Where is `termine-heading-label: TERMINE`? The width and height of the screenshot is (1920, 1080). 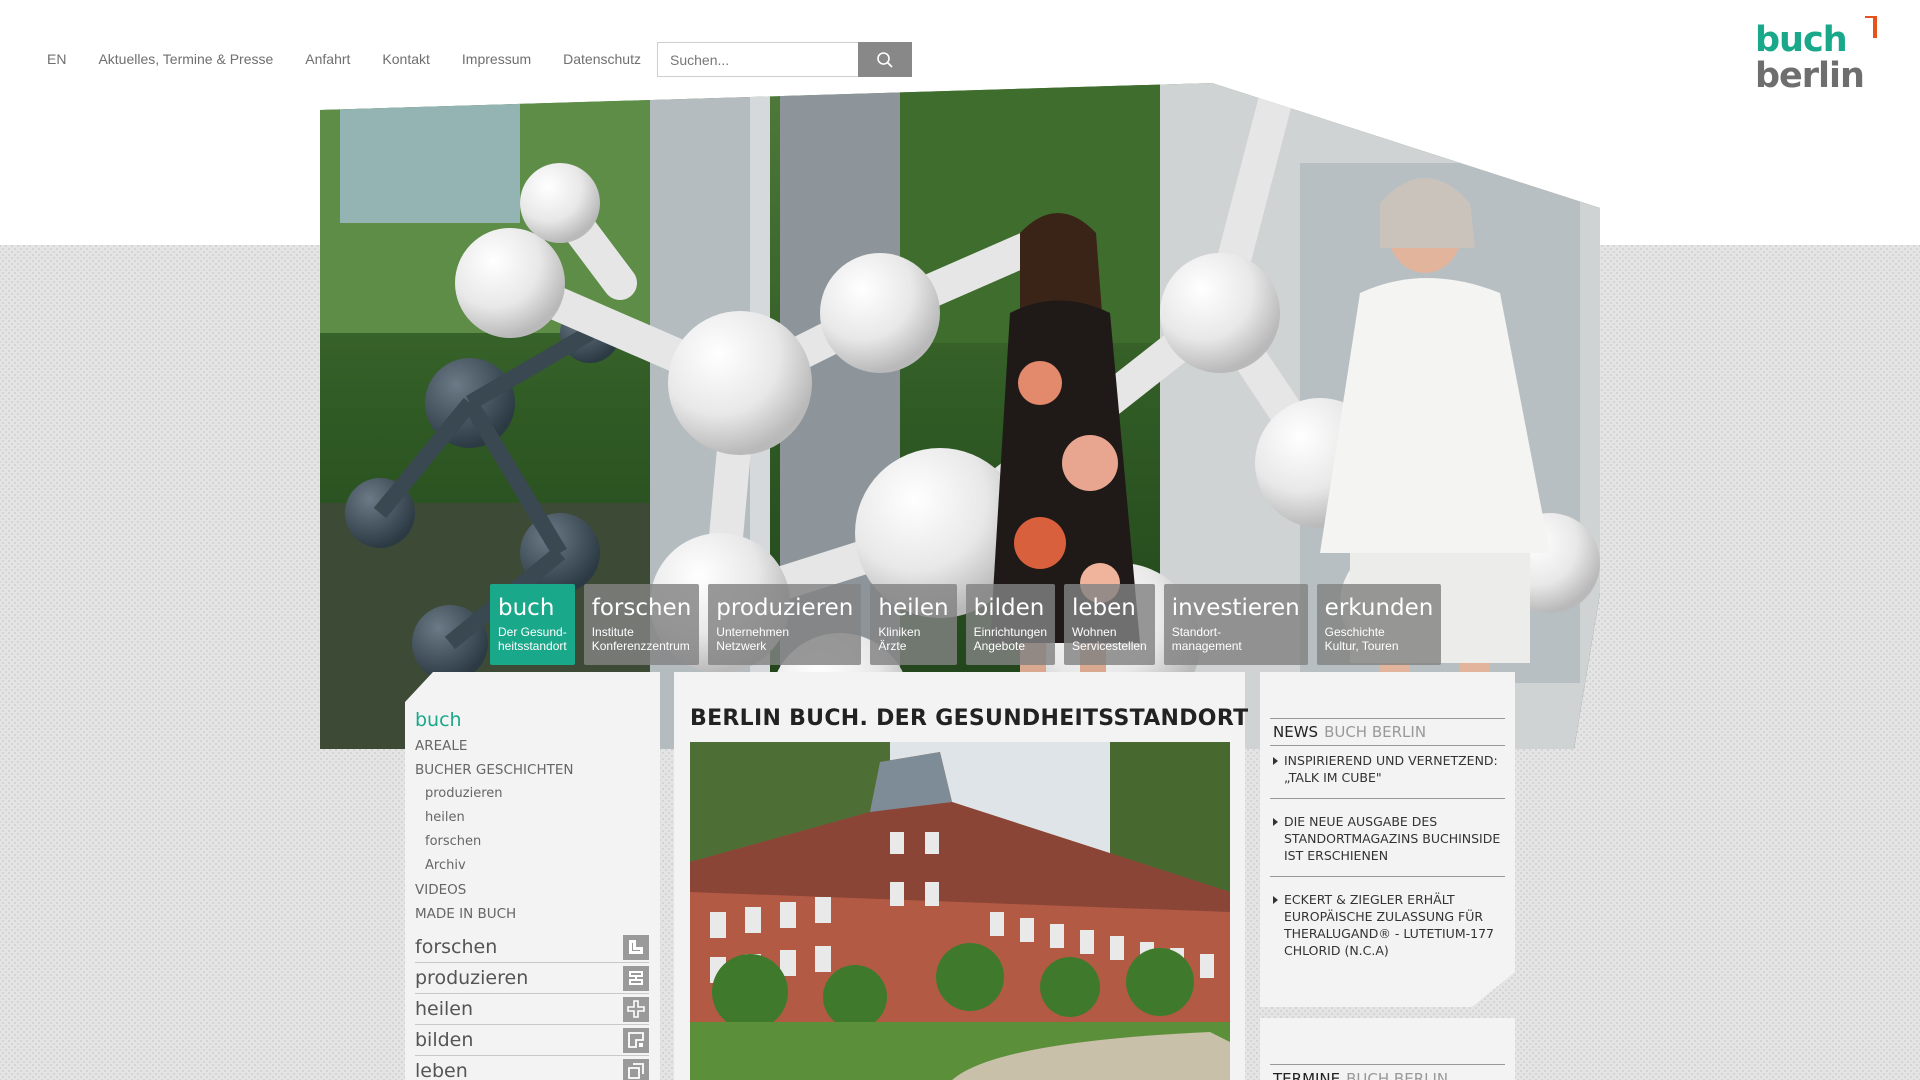 termine-heading-label: TERMINE is located at coordinates (1307, 1074).